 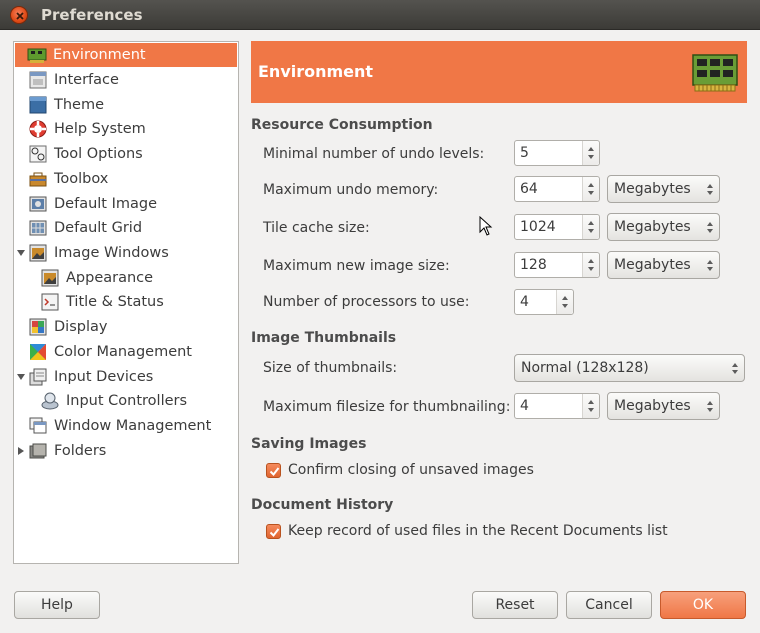 What do you see at coordinates (387, 407) in the screenshot?
I see `thumbnail-filesize-label: Maximum filesize for thumbnailing:` at bounding box center [387, 407].